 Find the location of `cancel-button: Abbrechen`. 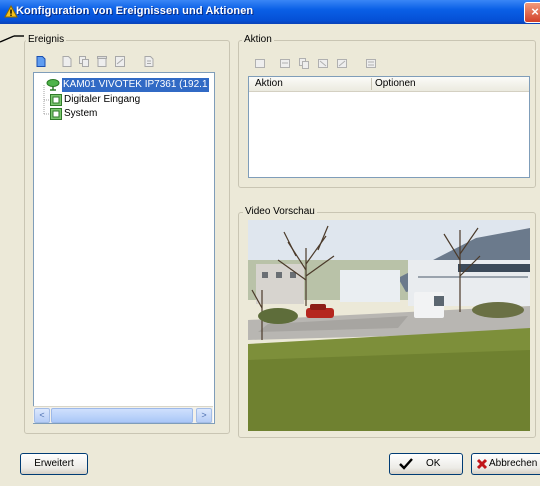

cancel-button: Abbrechen is located at coordinates (505, 464).